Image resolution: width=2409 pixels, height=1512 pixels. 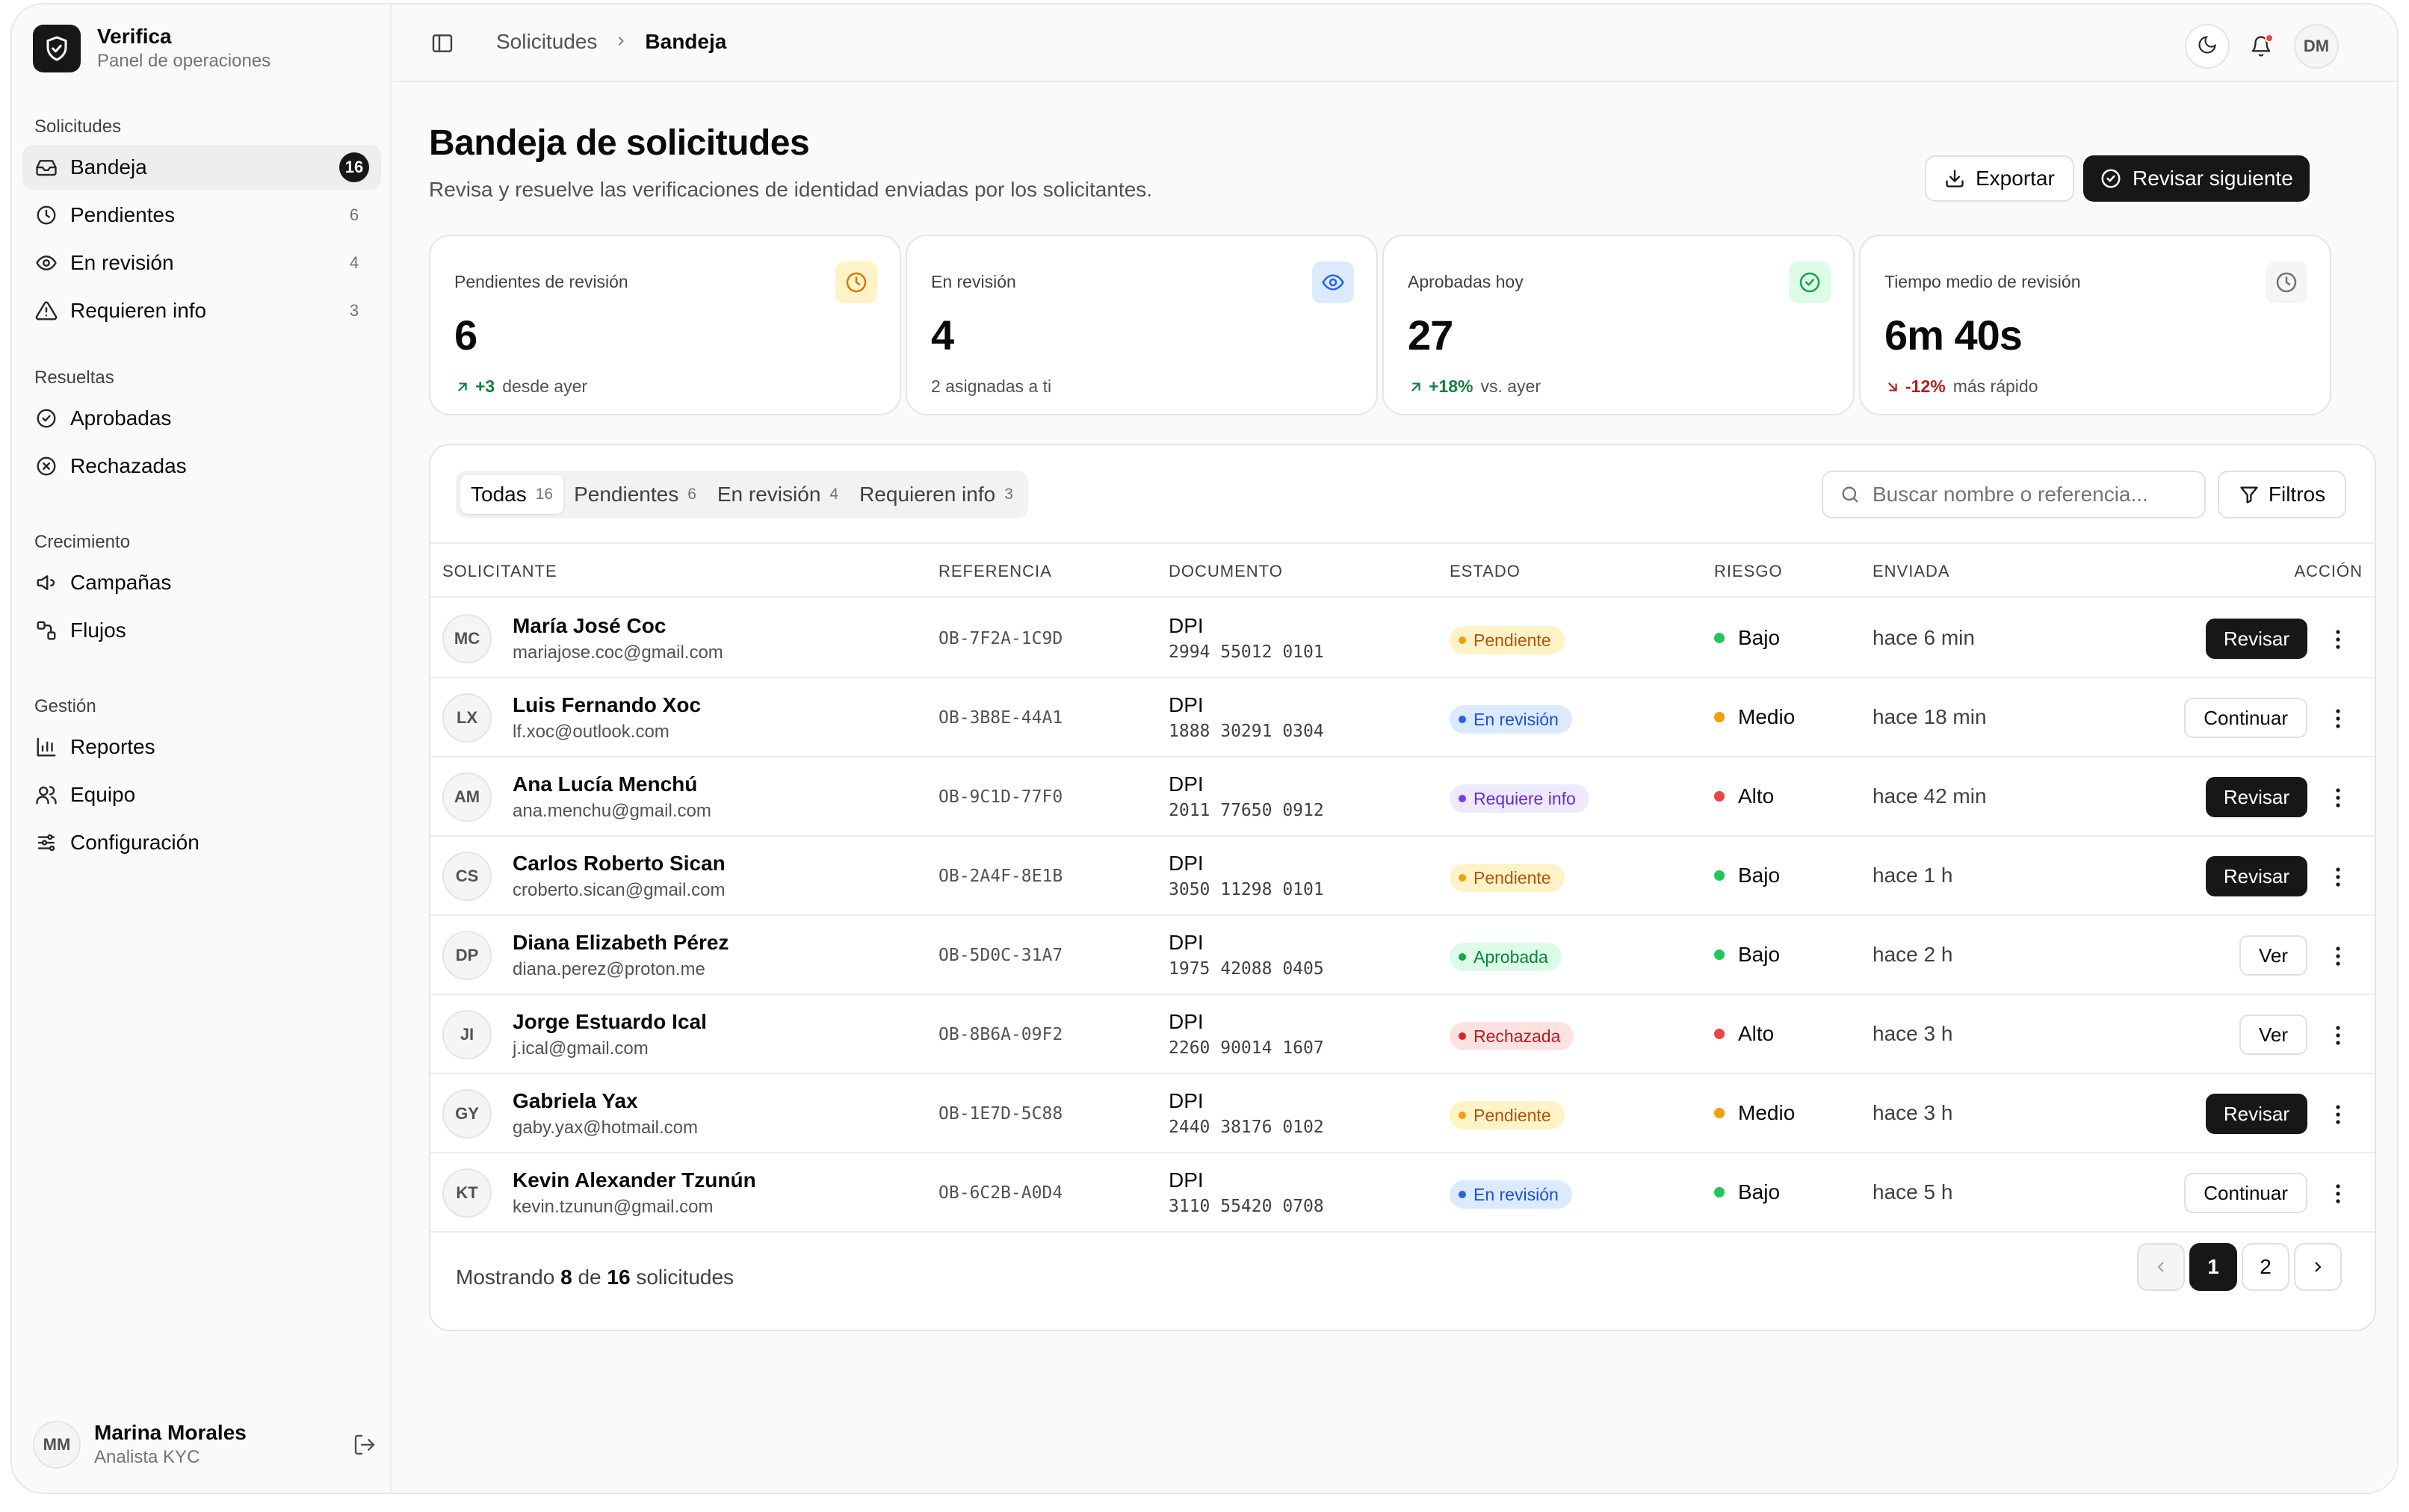 What do you see at coordinates (499, 571) in the screenshot?
I see `col-solicitante: SOLICITANTE` at bounding box center [499, 571].